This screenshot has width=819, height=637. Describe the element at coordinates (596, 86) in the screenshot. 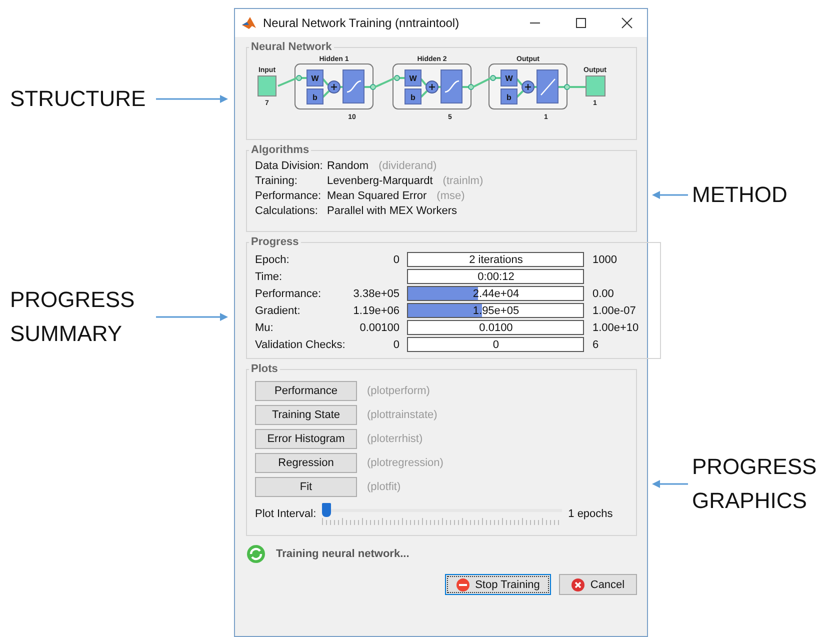

I see `output-node` at that location.